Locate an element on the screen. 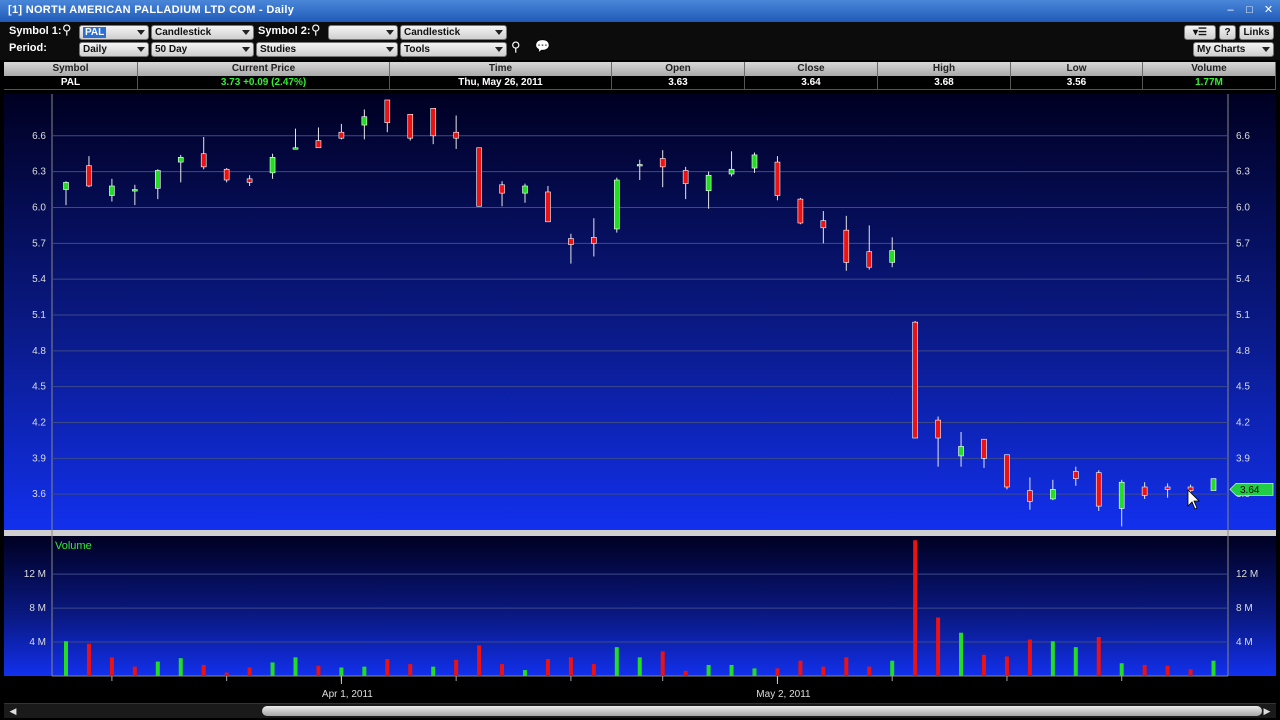 The height and width of the screenshot is (720, 1280). price-tick-right: 5.1 is located at coordinates (1243, 315).